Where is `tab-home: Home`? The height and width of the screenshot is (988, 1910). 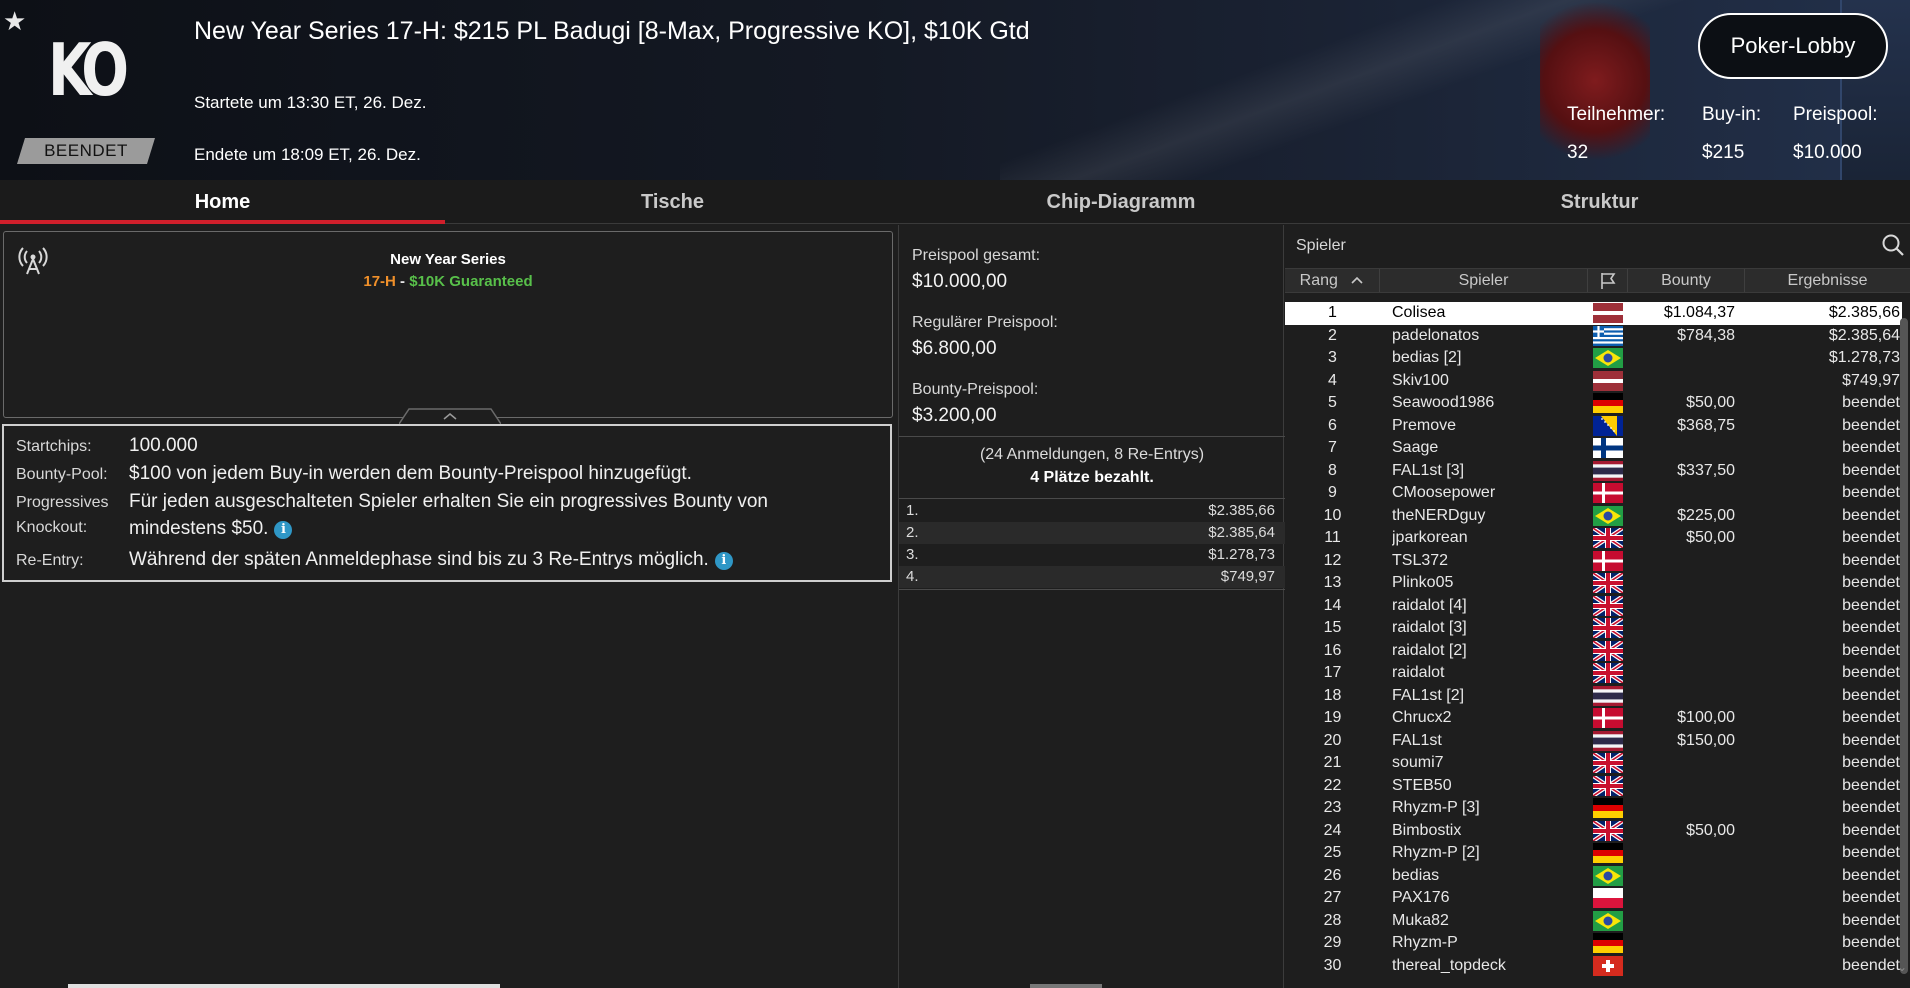
tab-home: Home is located at coordinates (222, 202).